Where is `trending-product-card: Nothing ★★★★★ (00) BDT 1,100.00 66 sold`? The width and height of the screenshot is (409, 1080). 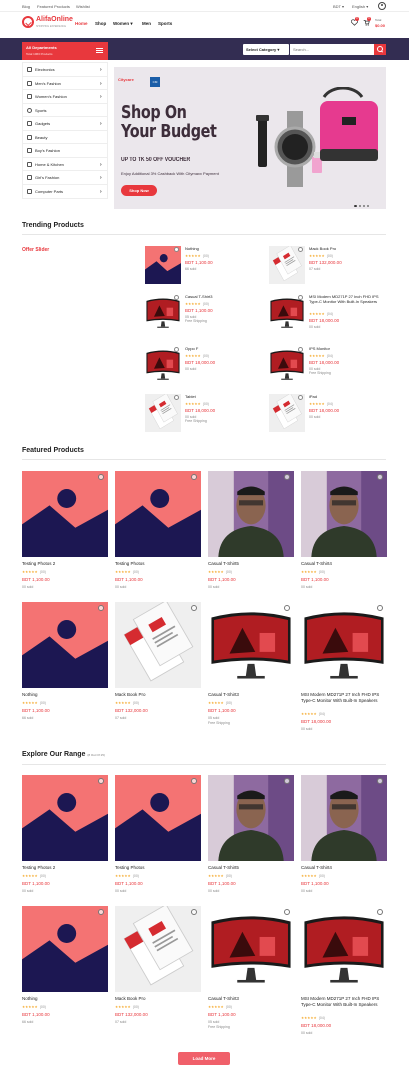
trending-product-card: Nothing ★★★★★ (00) BDT 1,100.00 66 sold is located at coordinates (200, 268).